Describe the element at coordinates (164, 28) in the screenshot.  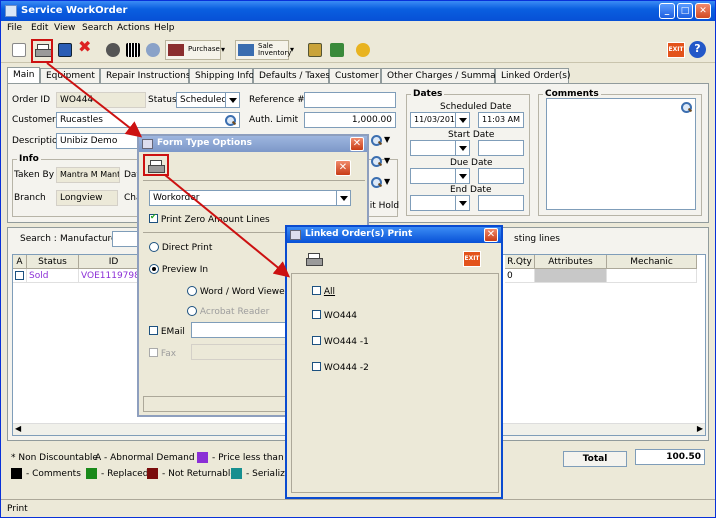
I see `menu-help: Help` at that location.